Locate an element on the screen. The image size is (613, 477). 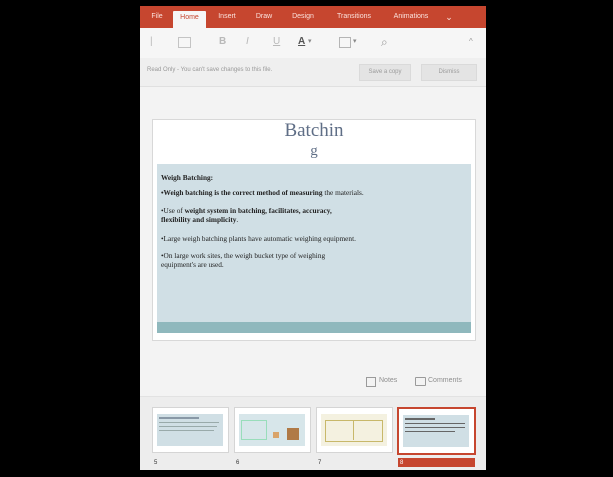
notes-icon is located at coordinates (371, 382).